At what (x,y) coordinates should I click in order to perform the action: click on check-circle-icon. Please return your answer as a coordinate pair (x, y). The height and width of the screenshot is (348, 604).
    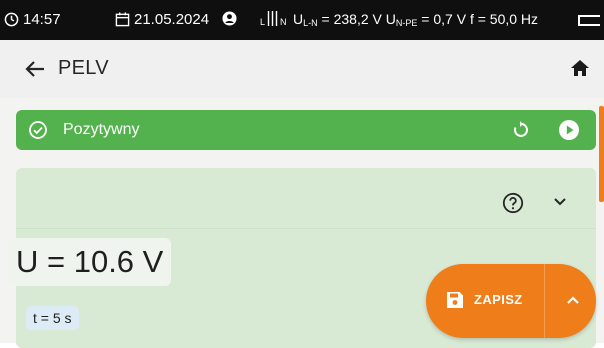
    Looking at the image, I should click on (38, 130).